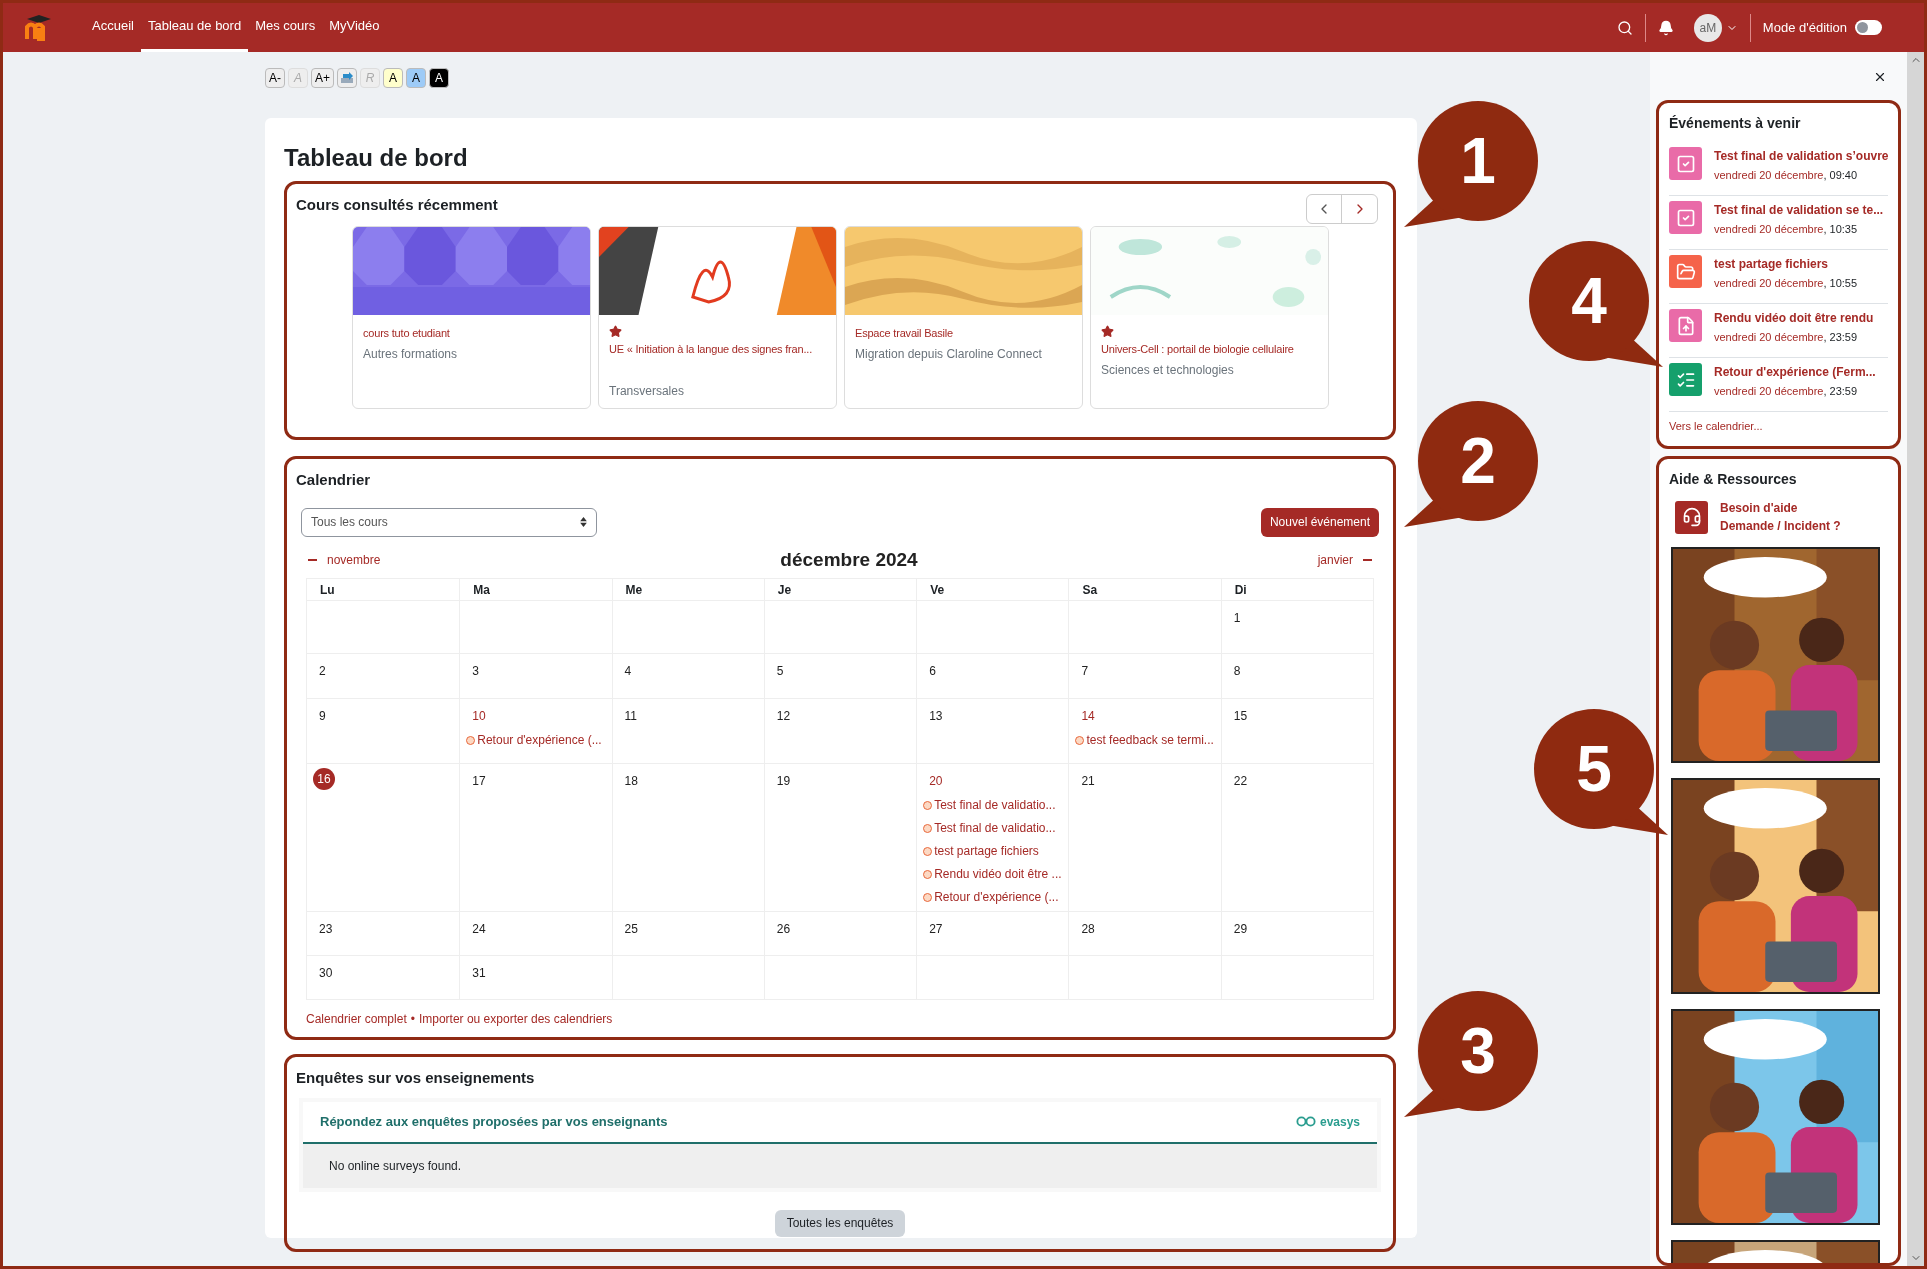  I want to click on calendar-day-cell: 25, so click(687, 933).